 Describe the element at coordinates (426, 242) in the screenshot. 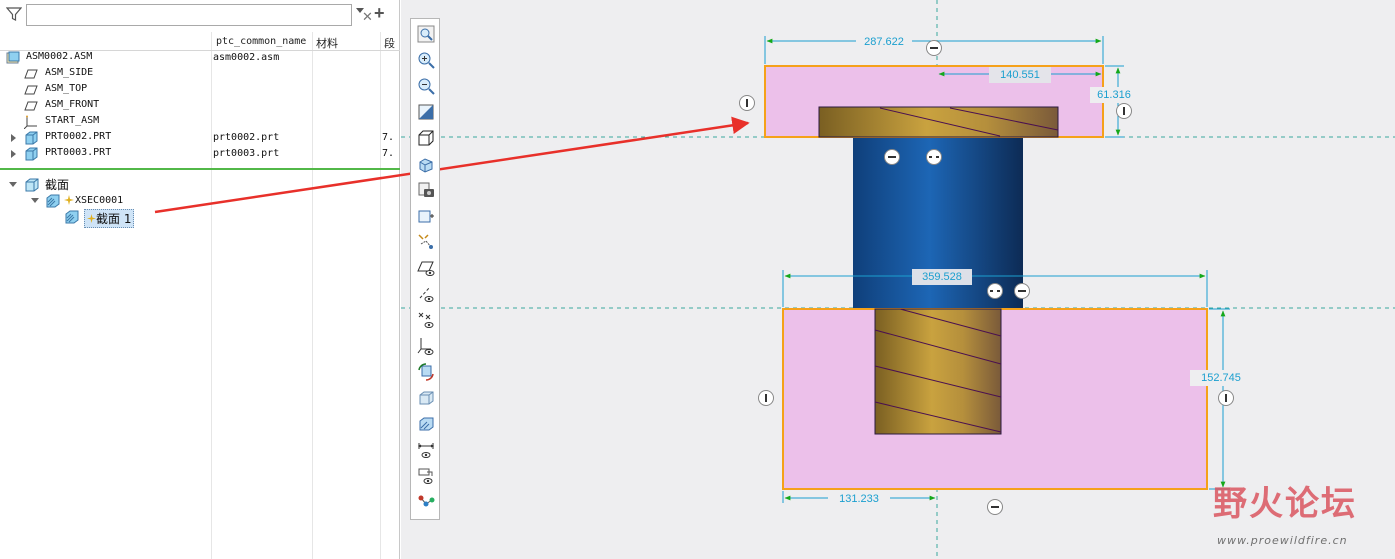

I see `datum-display-icon` at that location.